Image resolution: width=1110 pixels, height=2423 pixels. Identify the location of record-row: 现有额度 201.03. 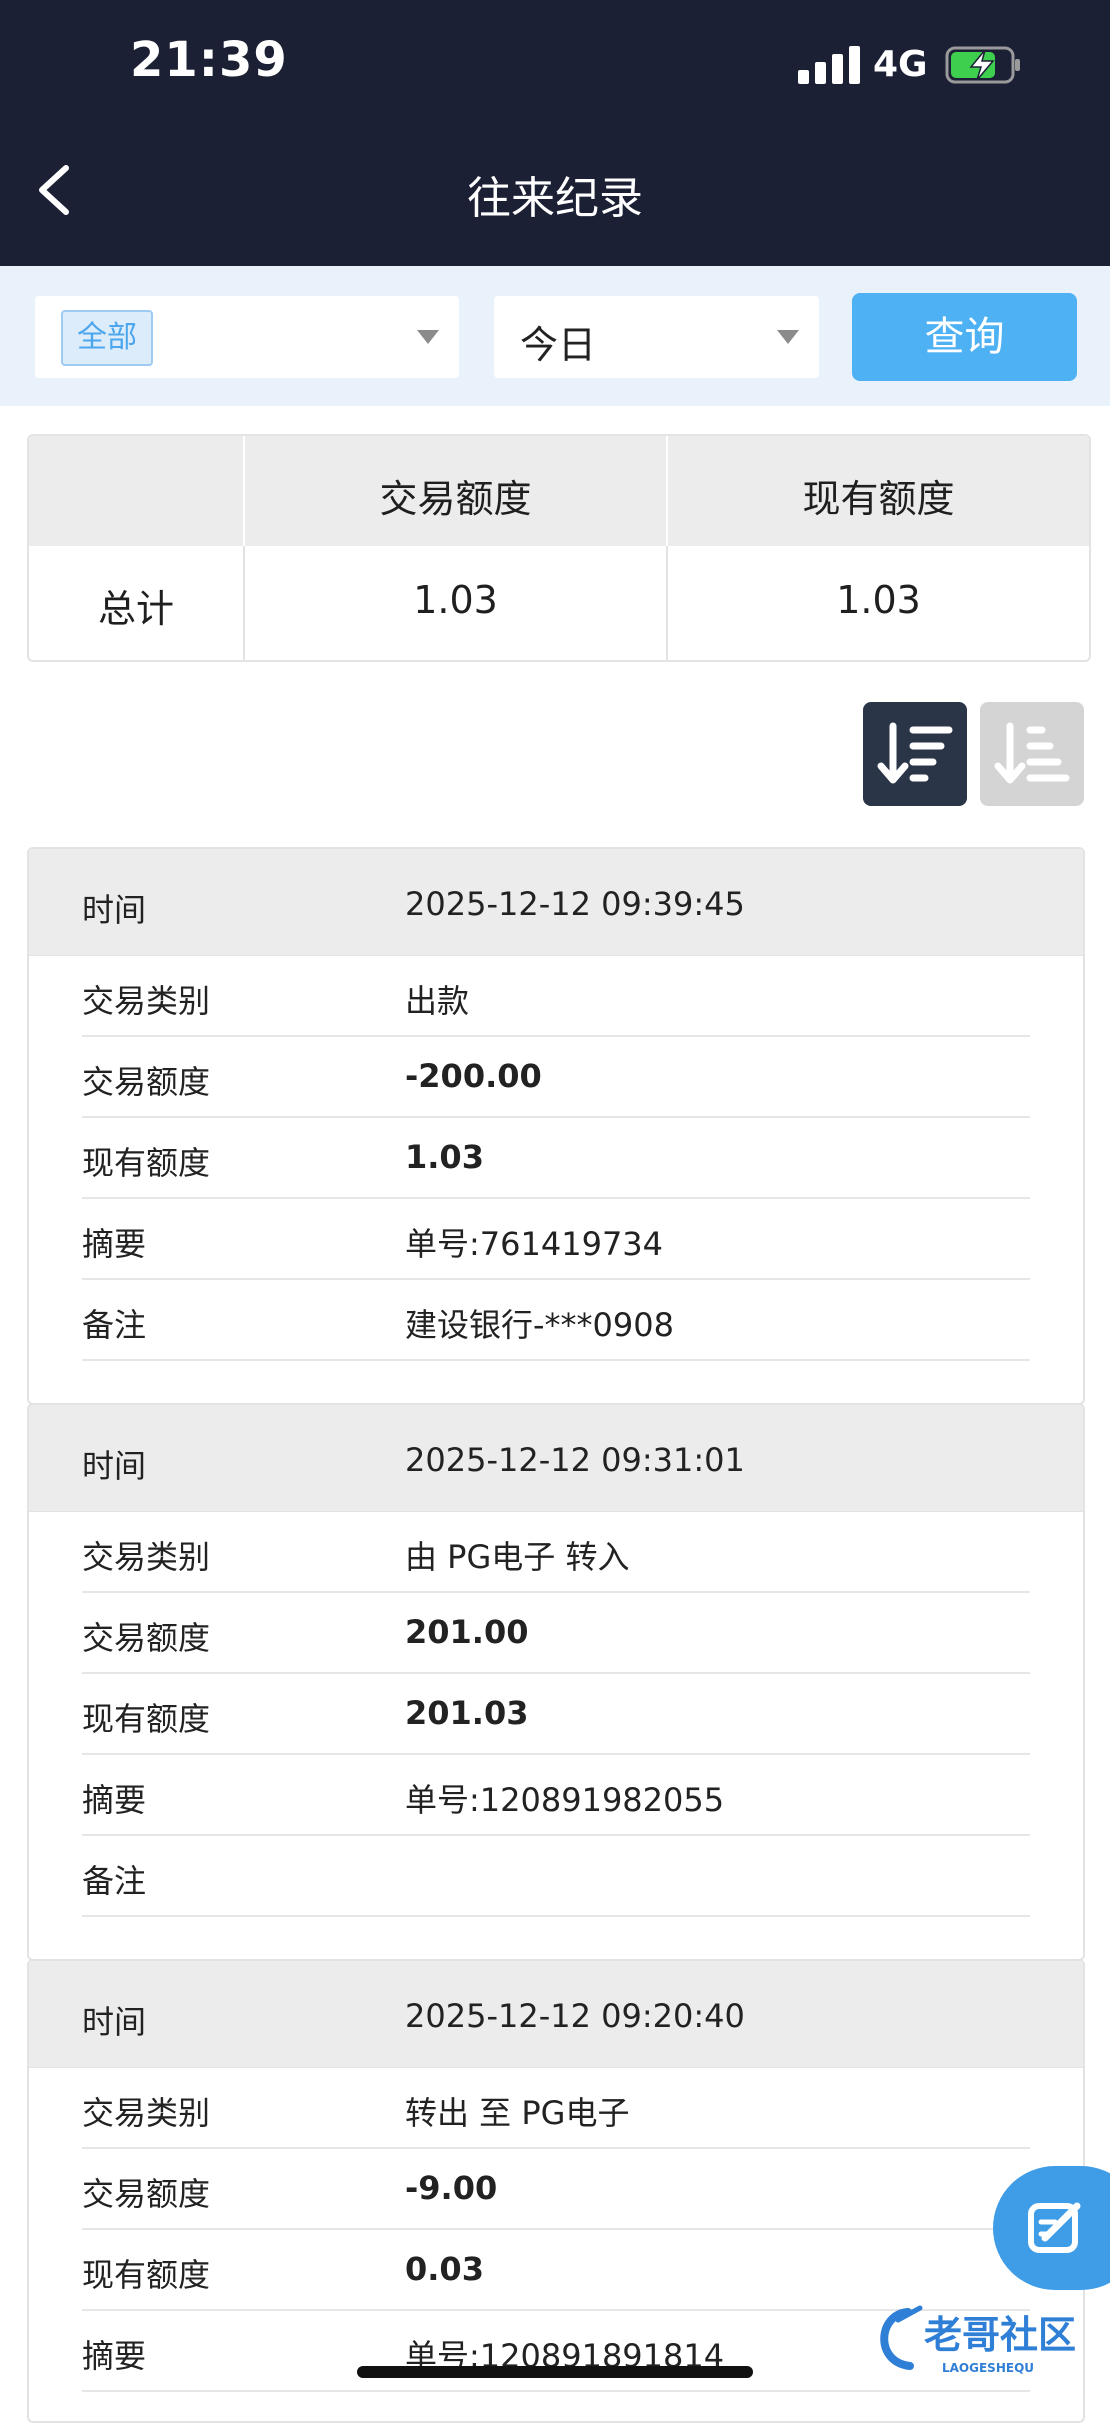
(556, 1714).